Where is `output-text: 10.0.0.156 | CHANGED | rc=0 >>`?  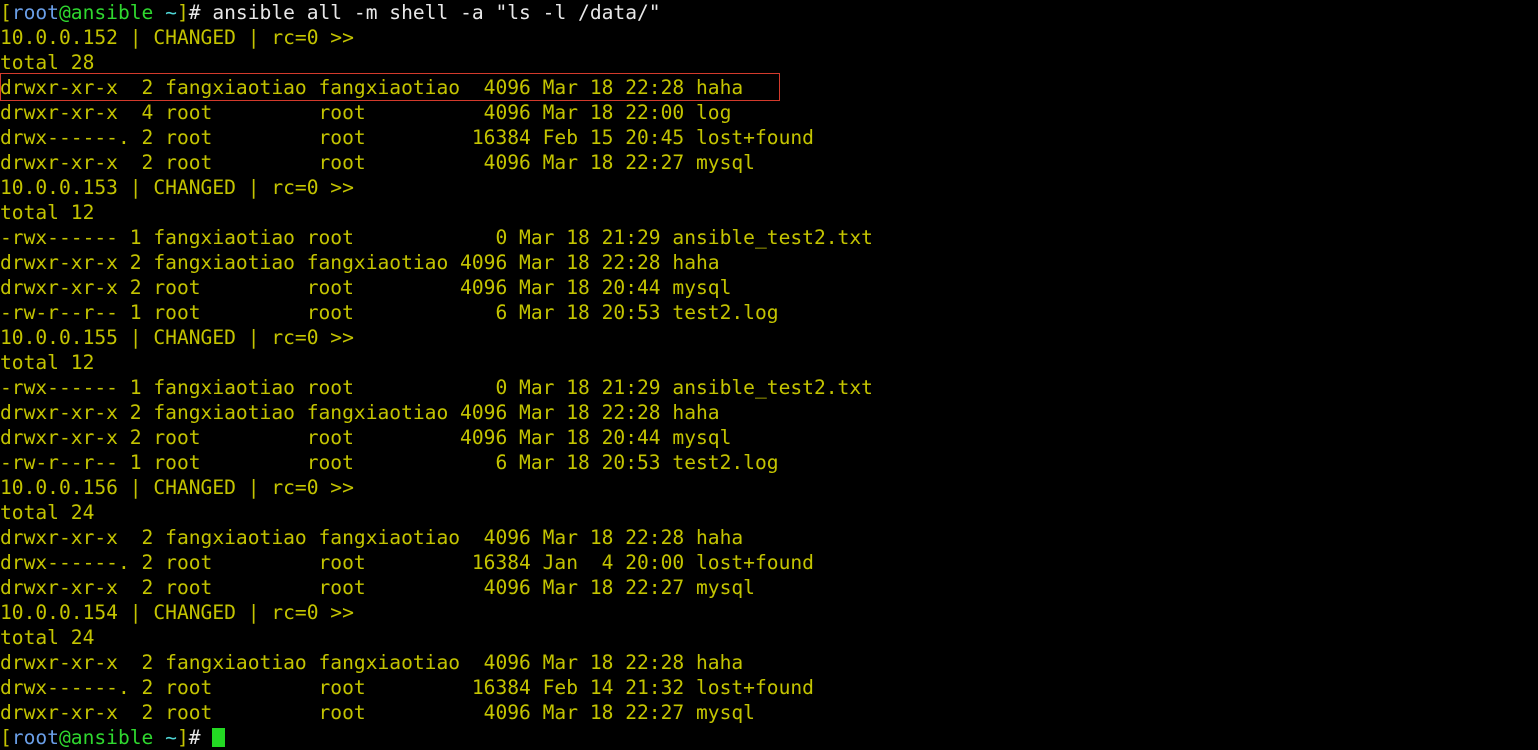 output-text: 10.0.0.156 | CHANGED | rc=0 >> is located at coordinates (177, 487).